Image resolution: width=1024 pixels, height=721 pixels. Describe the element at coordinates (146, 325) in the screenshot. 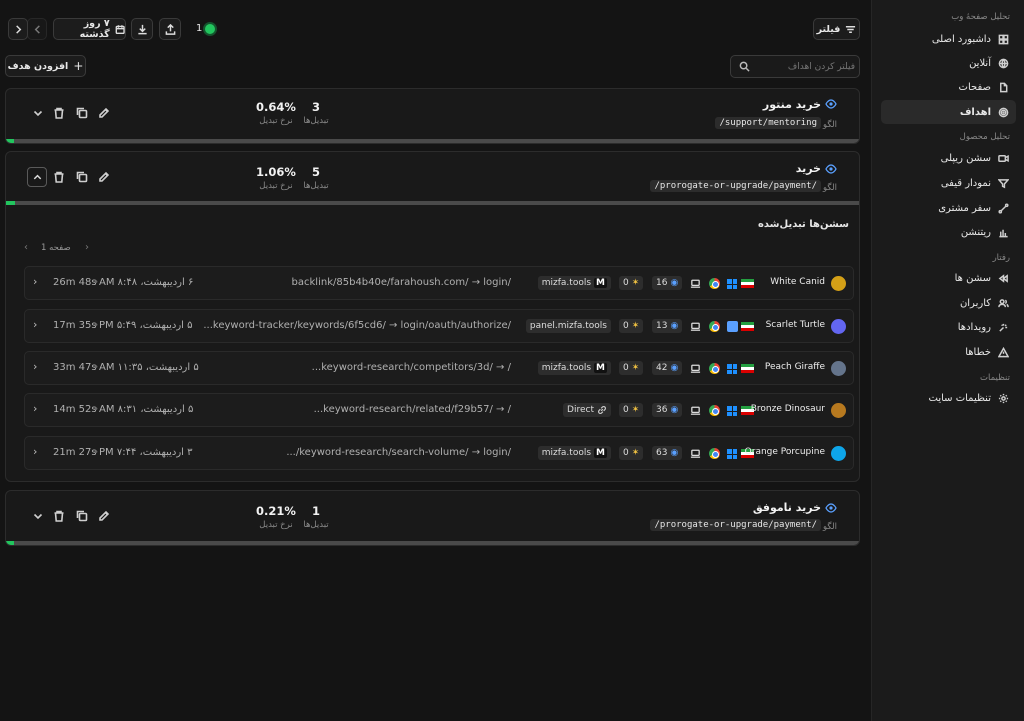

I see `session-date: ۵ اردیبهشت، PM ۵:۴۹` at that location.